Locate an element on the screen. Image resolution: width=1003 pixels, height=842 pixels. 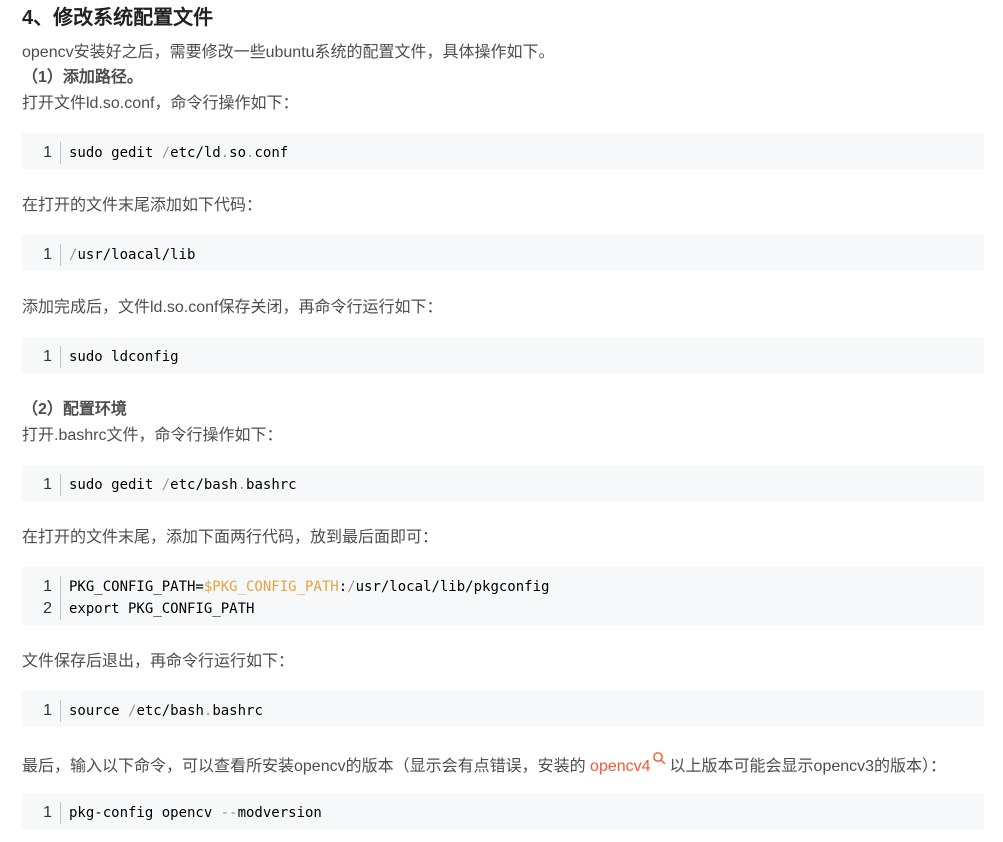
code-text: sudo gedit /etc/bash.bashrc is located at coordinates (178, 485).